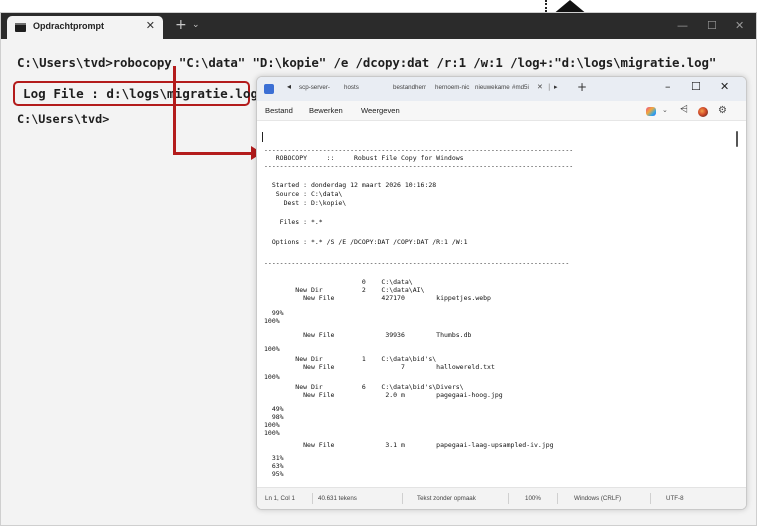 The image size is (757, 526). Describe the element at coordinates (409, 87) in the screenshot. I see `tab-bestandherr: bestandherr` at that location.